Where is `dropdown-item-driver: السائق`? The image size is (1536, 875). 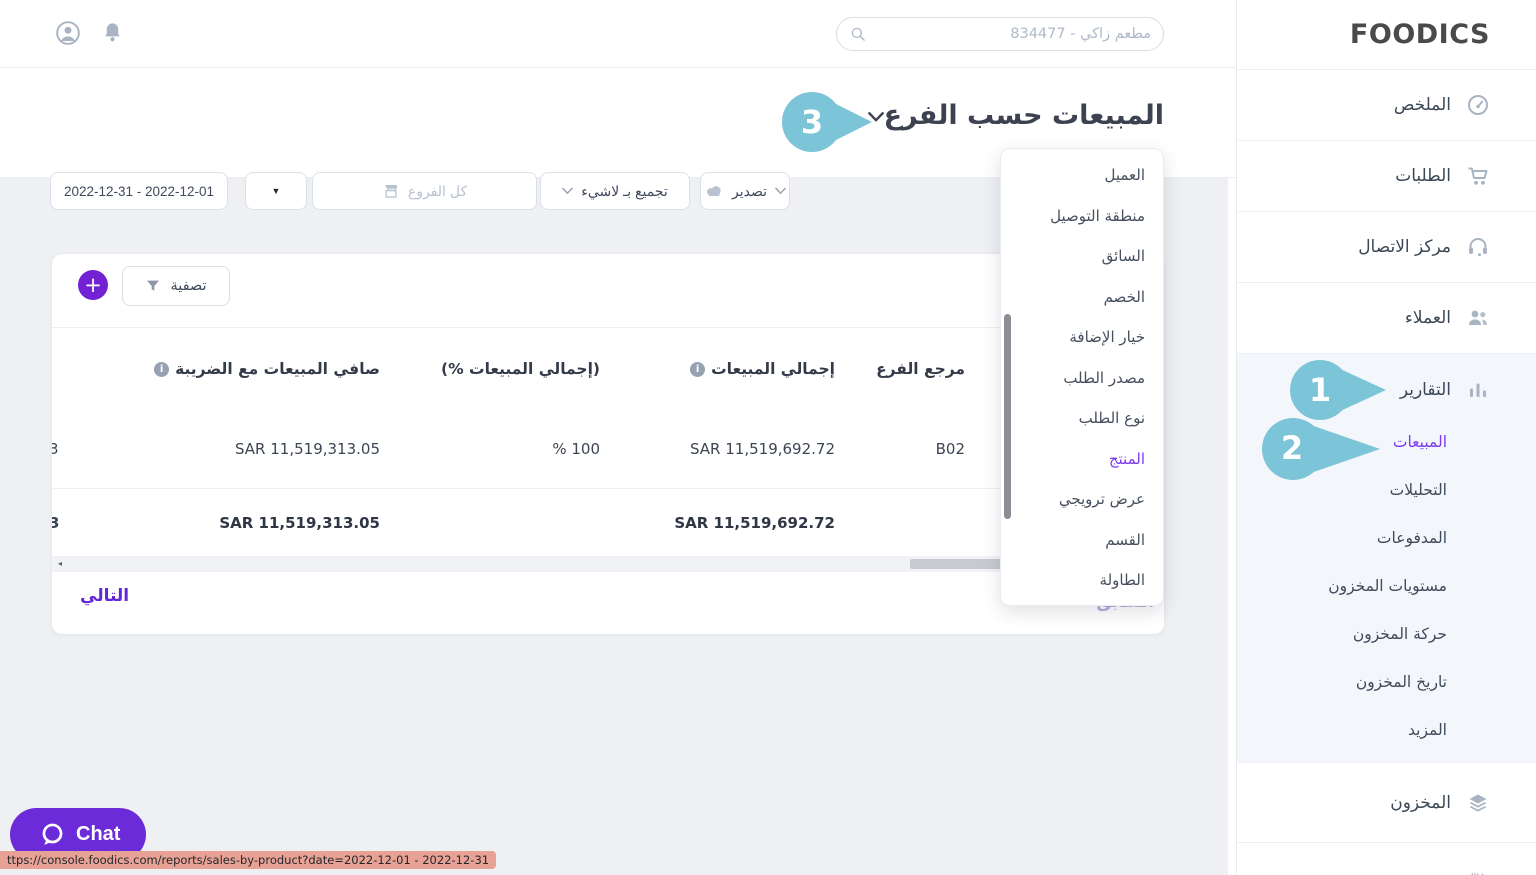
dropdown-item-driver: السائق is located at coordinates (1082, 256).